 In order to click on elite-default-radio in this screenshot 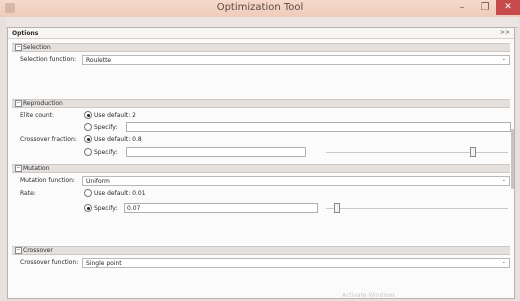, I will do `click(88, 115)`.